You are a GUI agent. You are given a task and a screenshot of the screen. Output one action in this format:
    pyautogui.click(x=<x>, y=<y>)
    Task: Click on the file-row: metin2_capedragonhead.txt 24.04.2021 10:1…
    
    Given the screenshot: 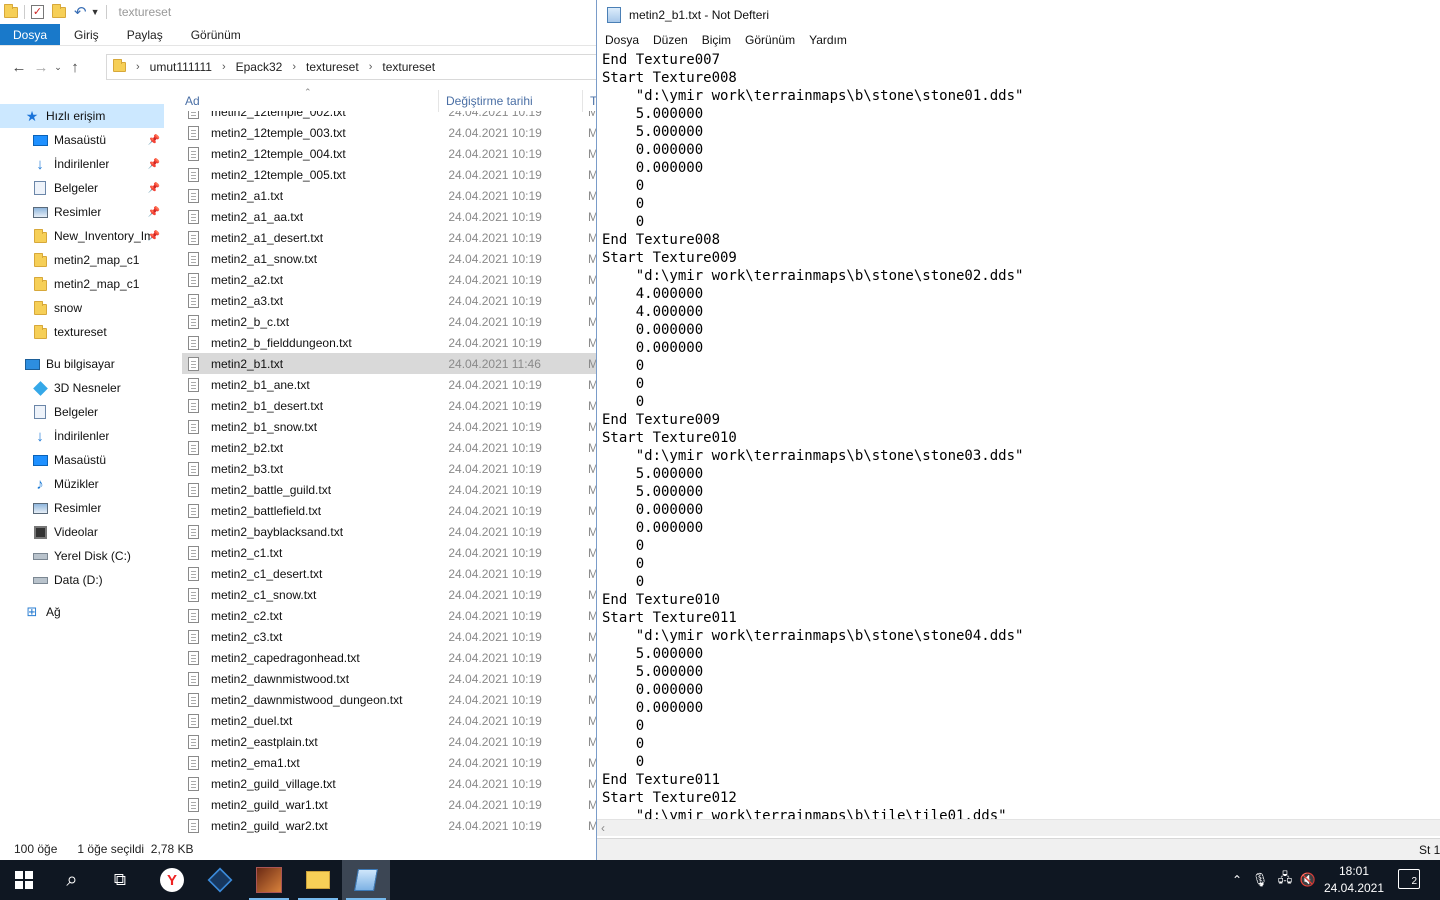 What is the action you would take?
    pyautogui.click(x=390, y=657)
    